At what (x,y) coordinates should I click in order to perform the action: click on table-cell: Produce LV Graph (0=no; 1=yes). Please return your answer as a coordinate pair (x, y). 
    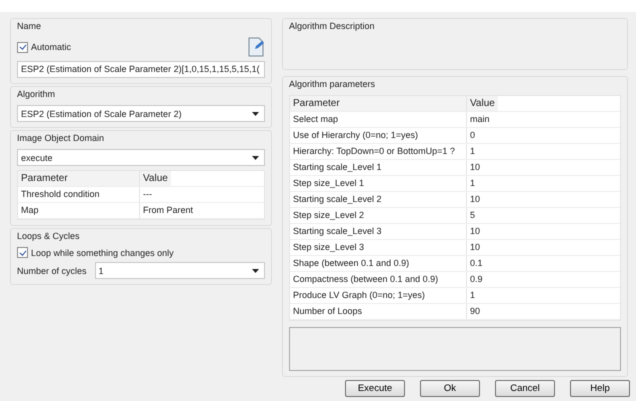
    Looking at the image, I should click on (378, 295).